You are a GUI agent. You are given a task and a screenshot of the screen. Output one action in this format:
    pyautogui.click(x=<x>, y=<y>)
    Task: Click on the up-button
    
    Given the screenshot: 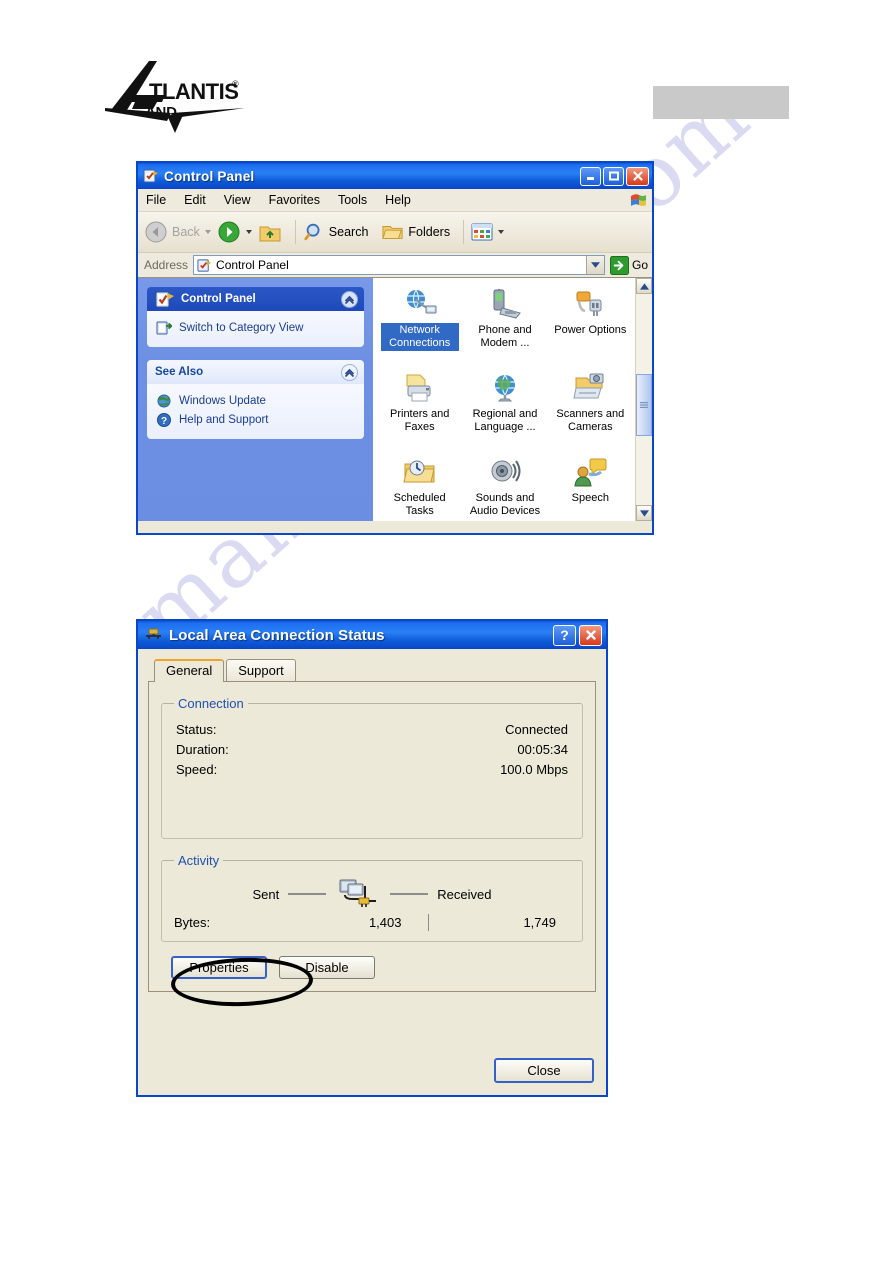 What is the action you would take?
    pyautogui.click(x=270, y=232)
    